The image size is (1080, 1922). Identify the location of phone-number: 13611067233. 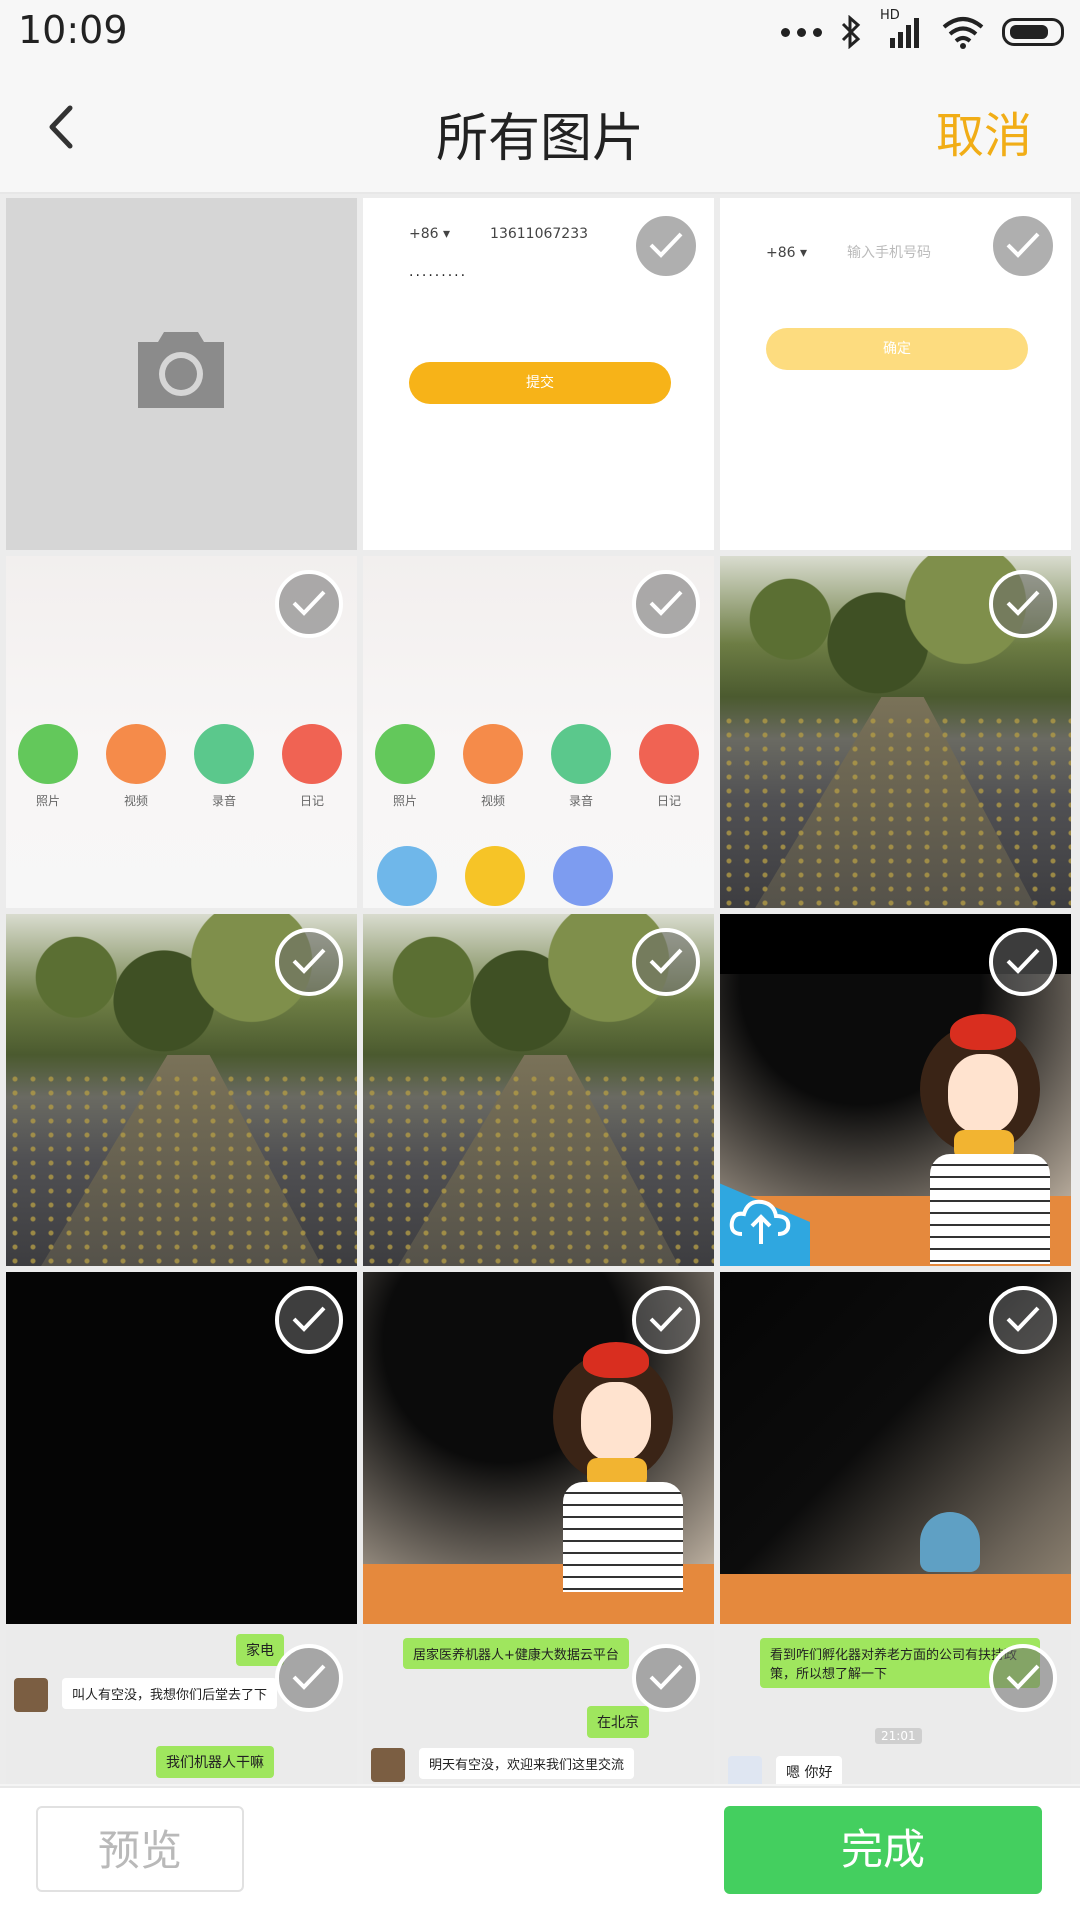
(539, 234).